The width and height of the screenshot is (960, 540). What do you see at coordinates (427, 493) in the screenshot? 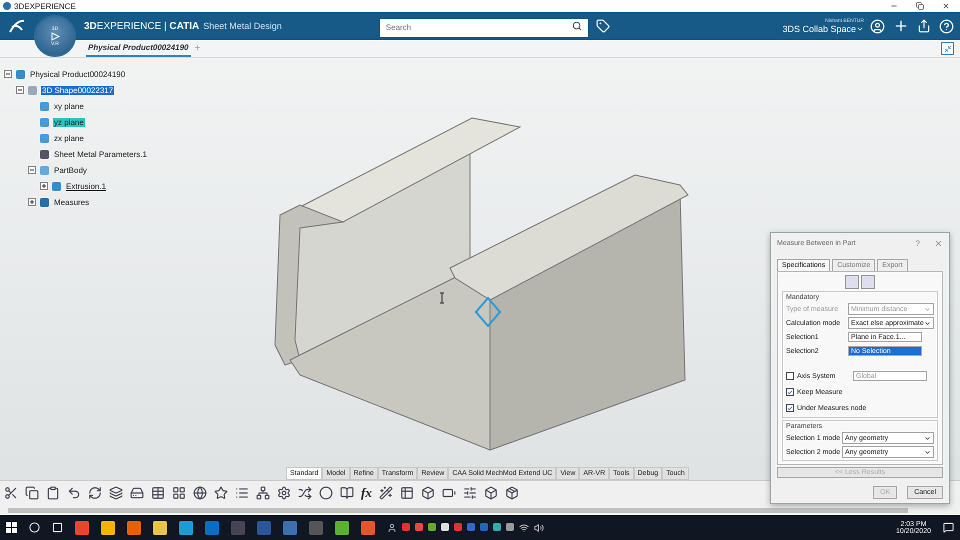
I see `box-icon` at bounding box center [427, 493].